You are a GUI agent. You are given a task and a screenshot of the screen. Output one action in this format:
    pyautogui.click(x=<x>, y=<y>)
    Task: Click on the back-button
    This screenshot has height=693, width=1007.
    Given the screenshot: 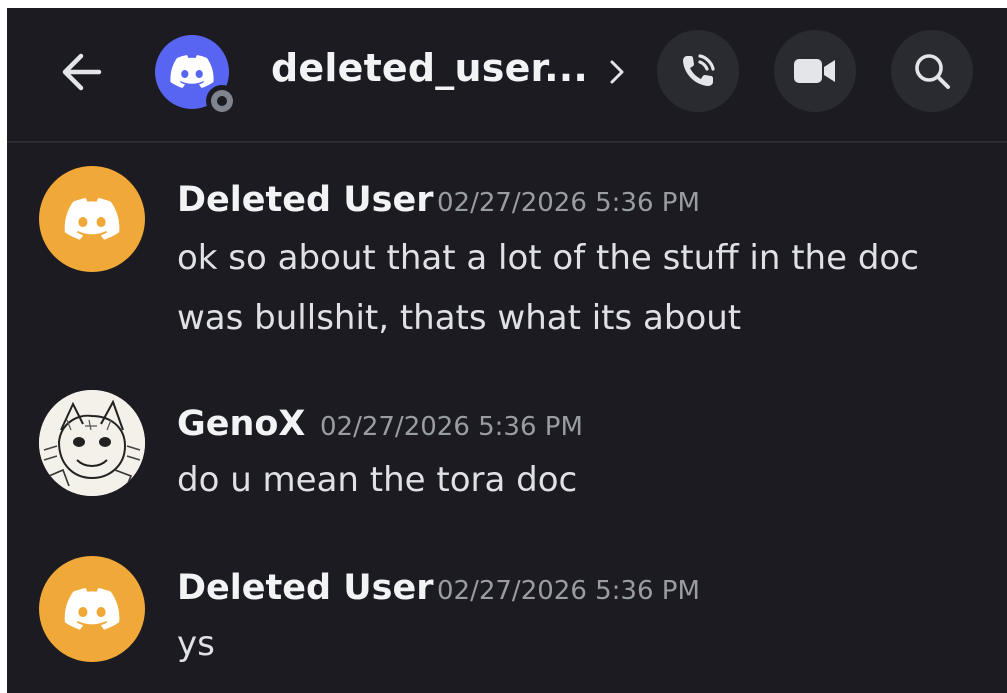 What is the action you would take?
    pyautogui.click(x=81, y=72)
    